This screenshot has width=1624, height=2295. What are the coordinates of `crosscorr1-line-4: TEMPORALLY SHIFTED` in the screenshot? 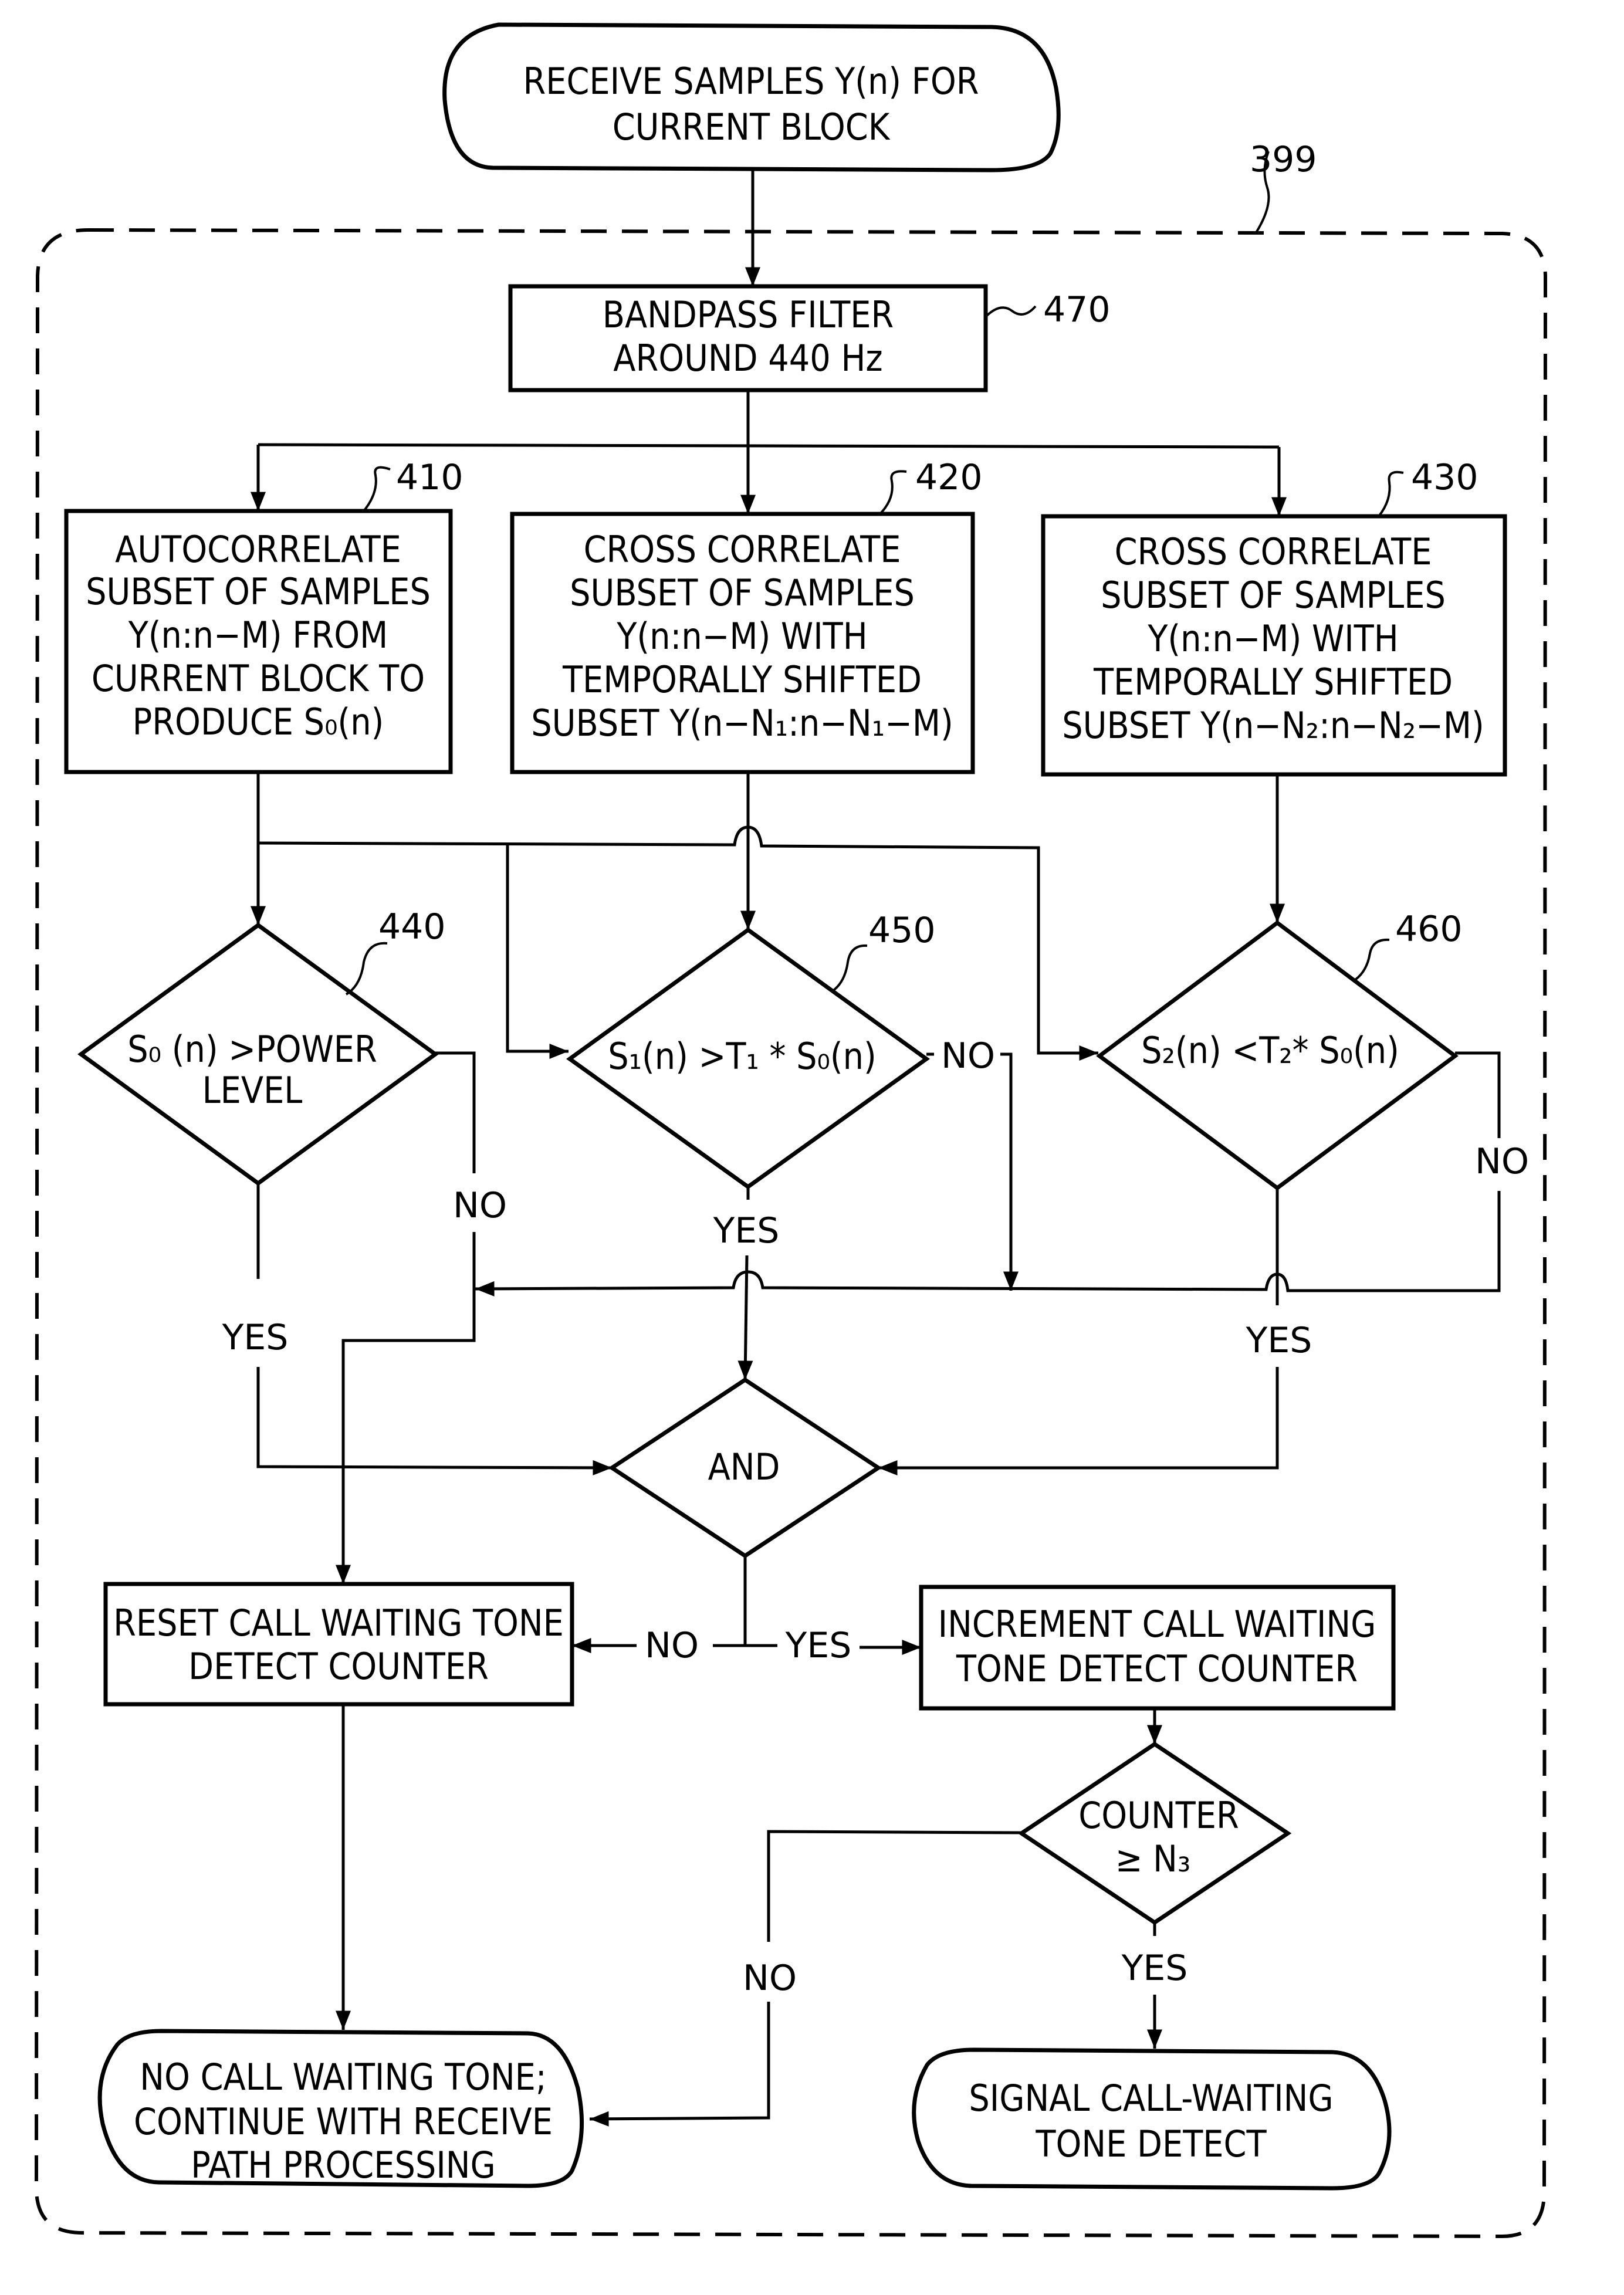 It's located at (742, 679).